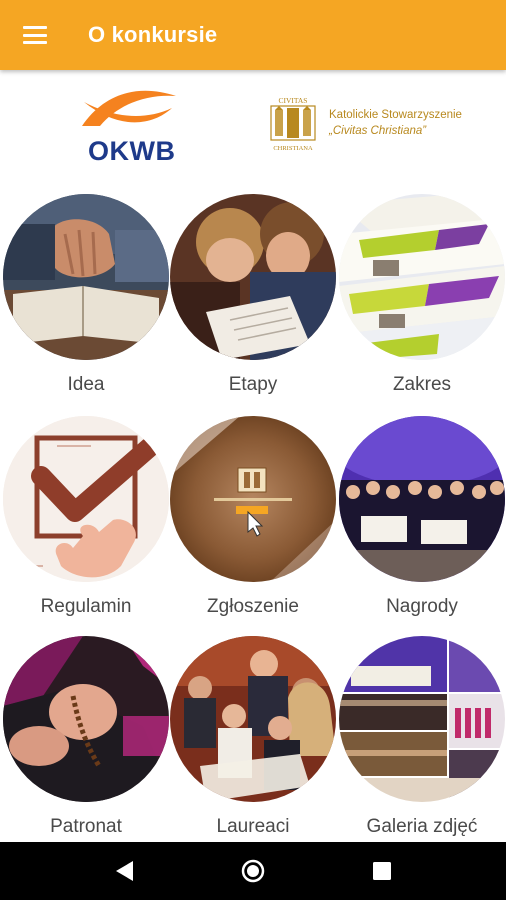 This screenshot has width=506, height=900. What do you see at coordinates (86, 499) in the screenshot?
I see `checkbox-checkmark-icon` at bounding box center [86, 499].